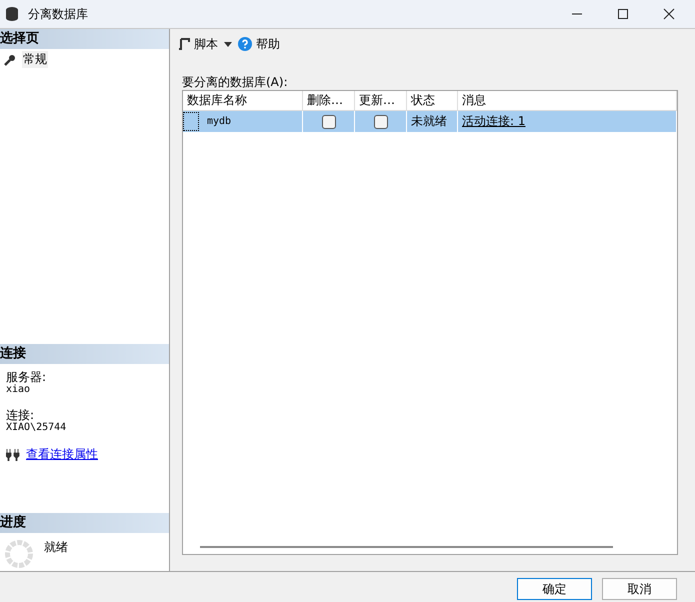 Image resolution: width=695 pixels, height=602 pixels. Describe the element at coordinates (58, 14) in the screenshot. I see `window-title: 分离数据库` at that location.